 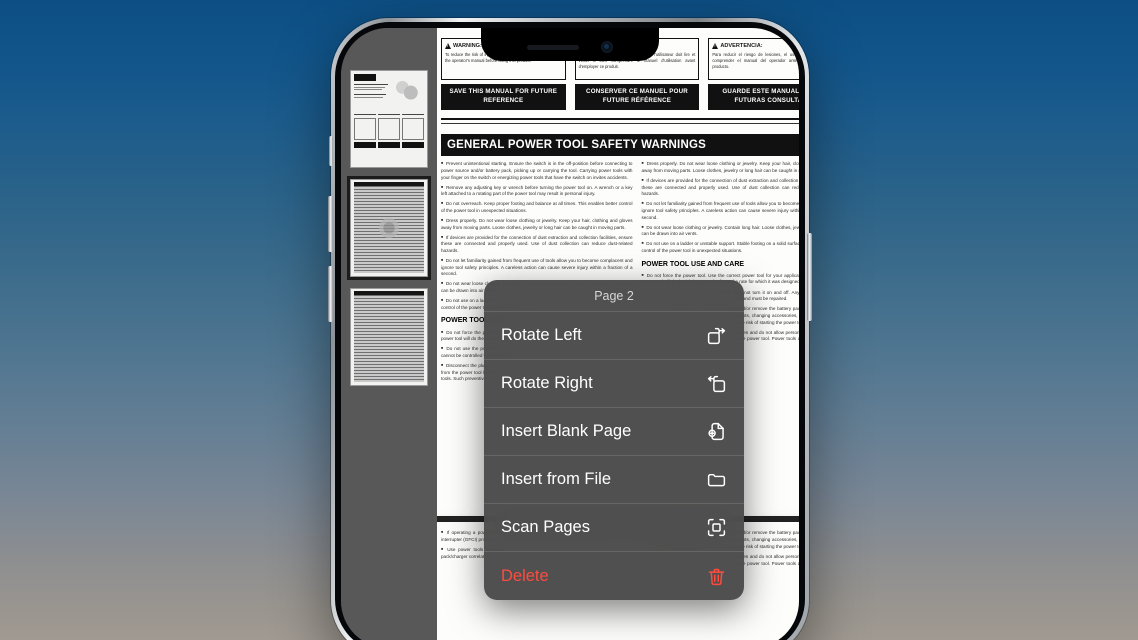 I want to click on menu-item-label: Insert from File, so click(x=556, y=479).